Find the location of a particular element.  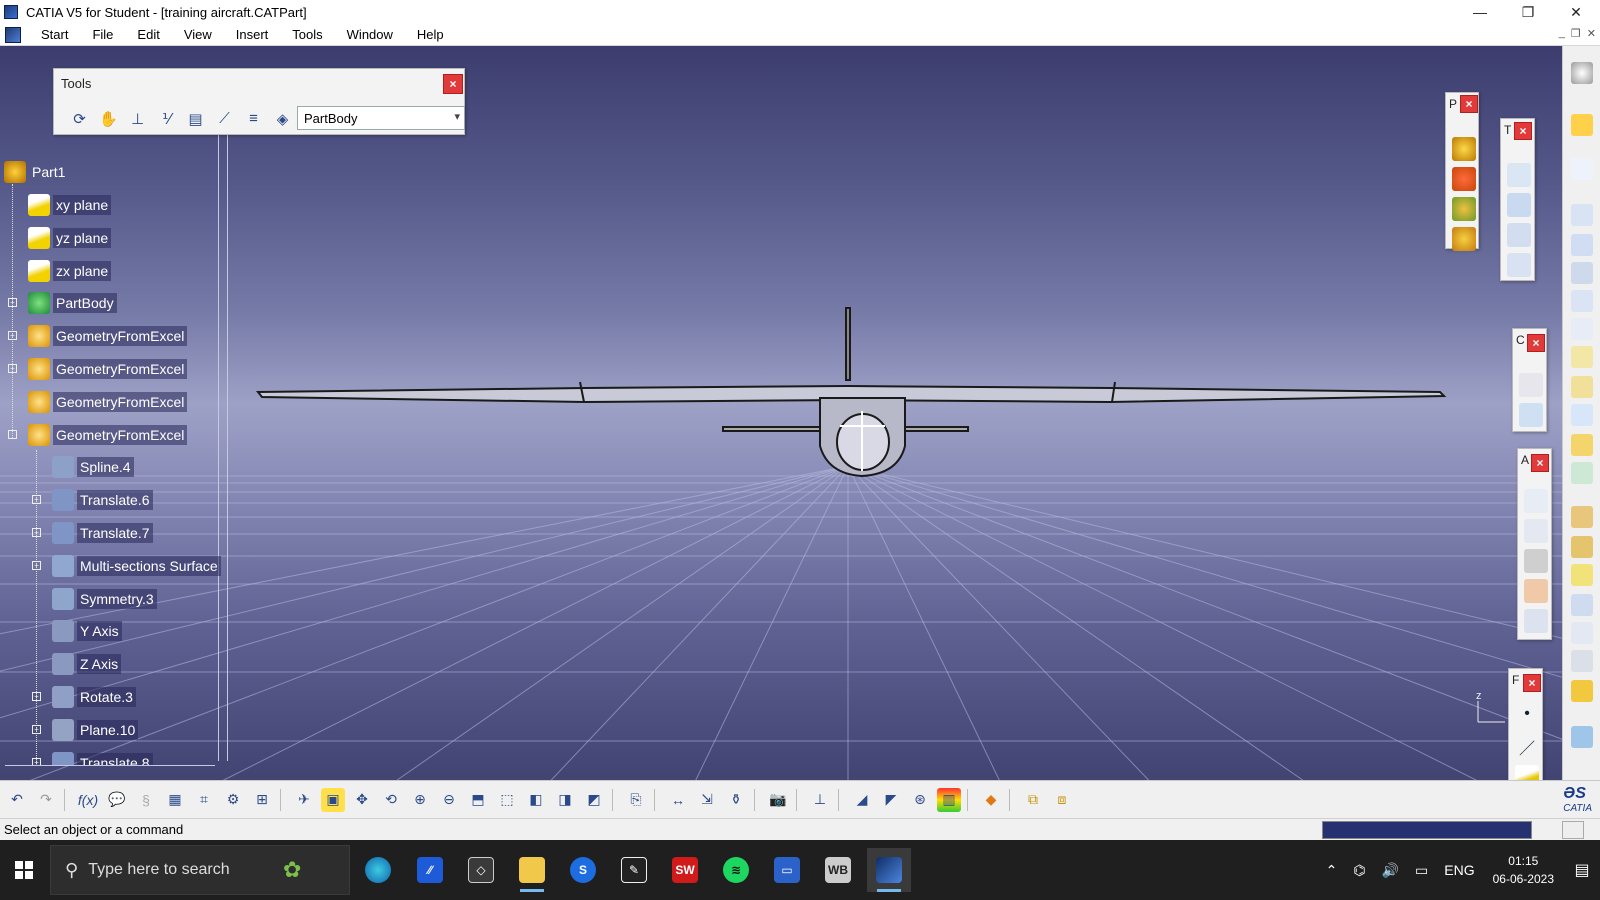

curvature-analysis-icon: ◤ is located at coordinates (891, 800).